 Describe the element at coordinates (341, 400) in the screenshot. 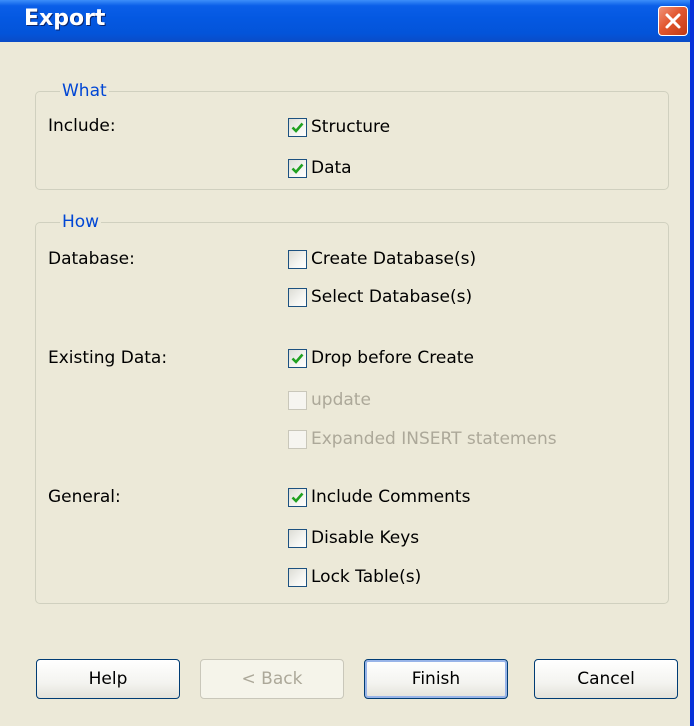

I see `checkbox-label: update` at that location.